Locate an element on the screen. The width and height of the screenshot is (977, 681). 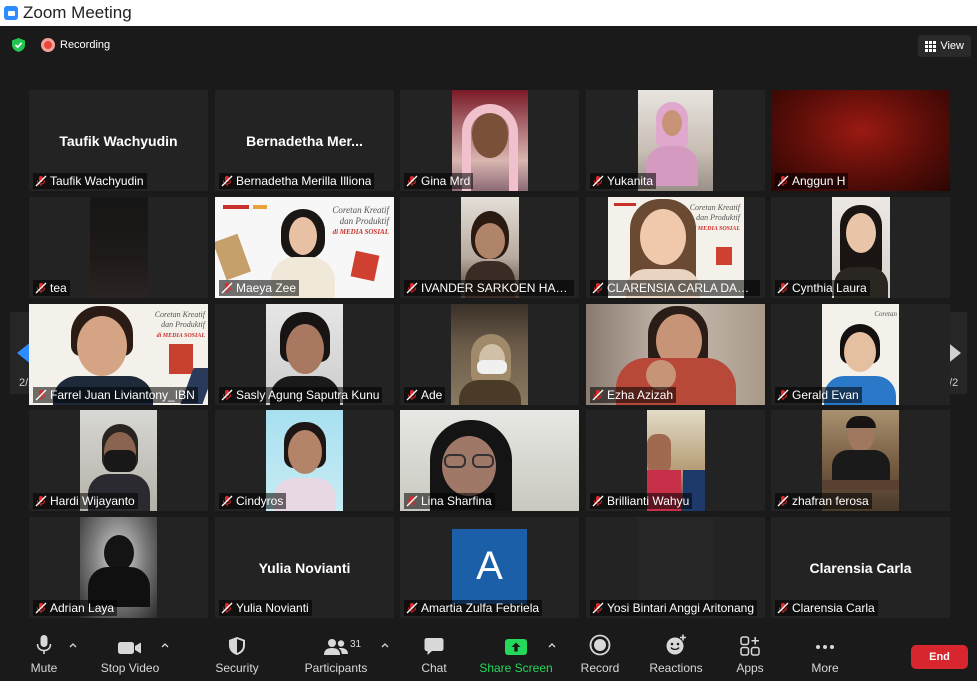
more-button: More is located at coordinates (825, 654).